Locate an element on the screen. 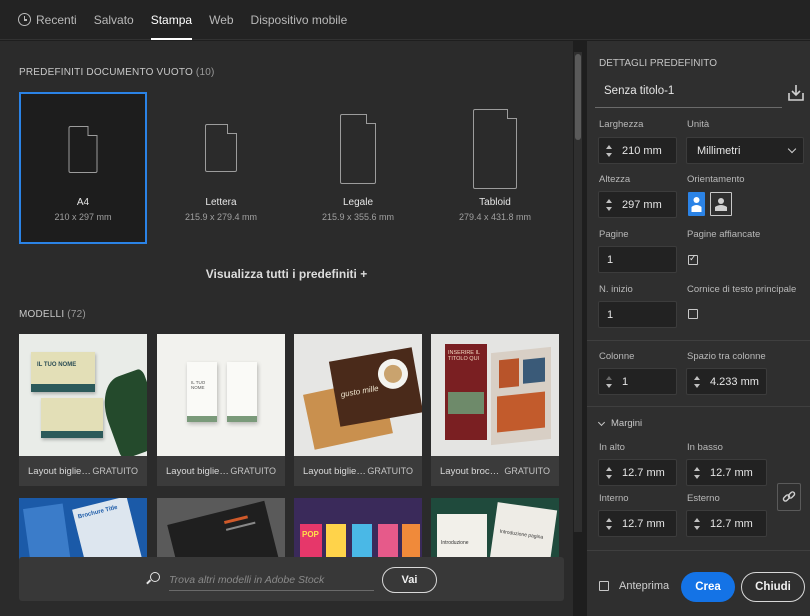  top-margin-stepper is located at coordinates (609, 472).